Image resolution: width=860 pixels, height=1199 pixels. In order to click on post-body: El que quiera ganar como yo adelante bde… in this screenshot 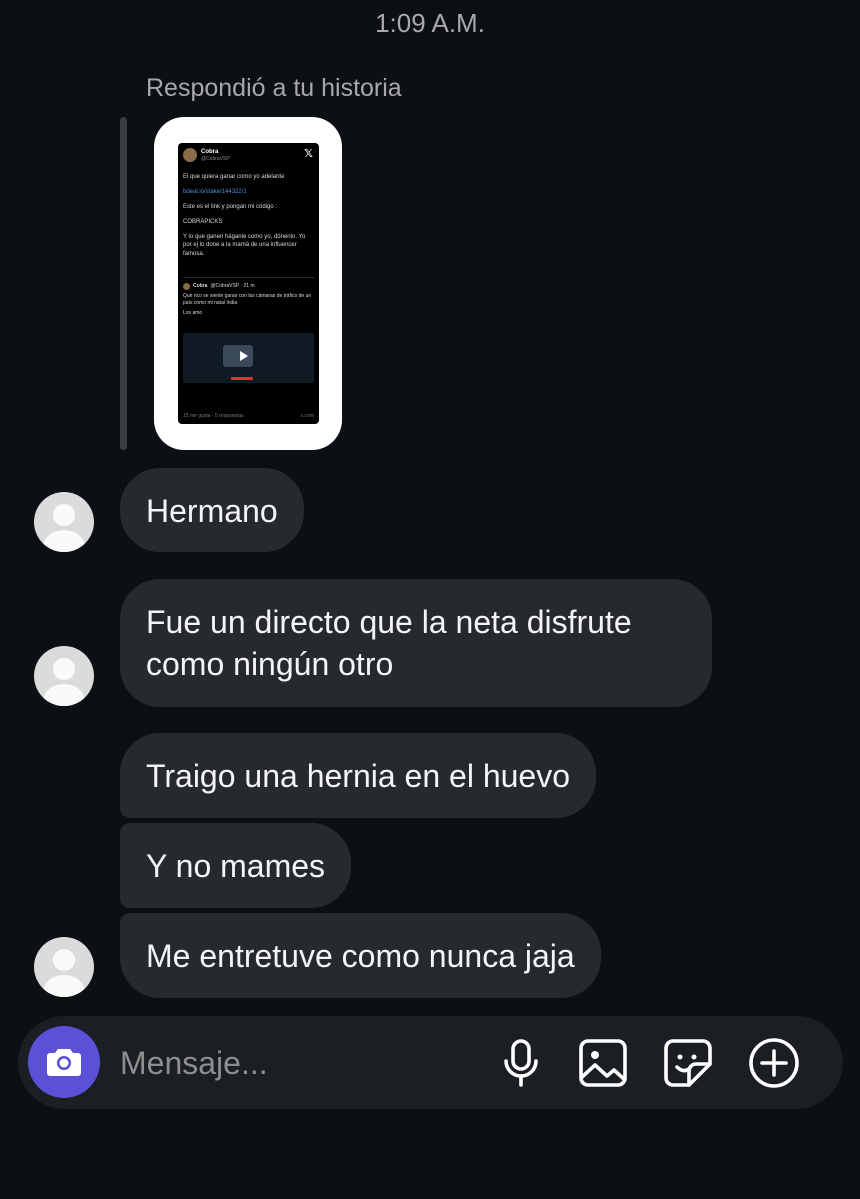, I will do `click(248, 219)`.